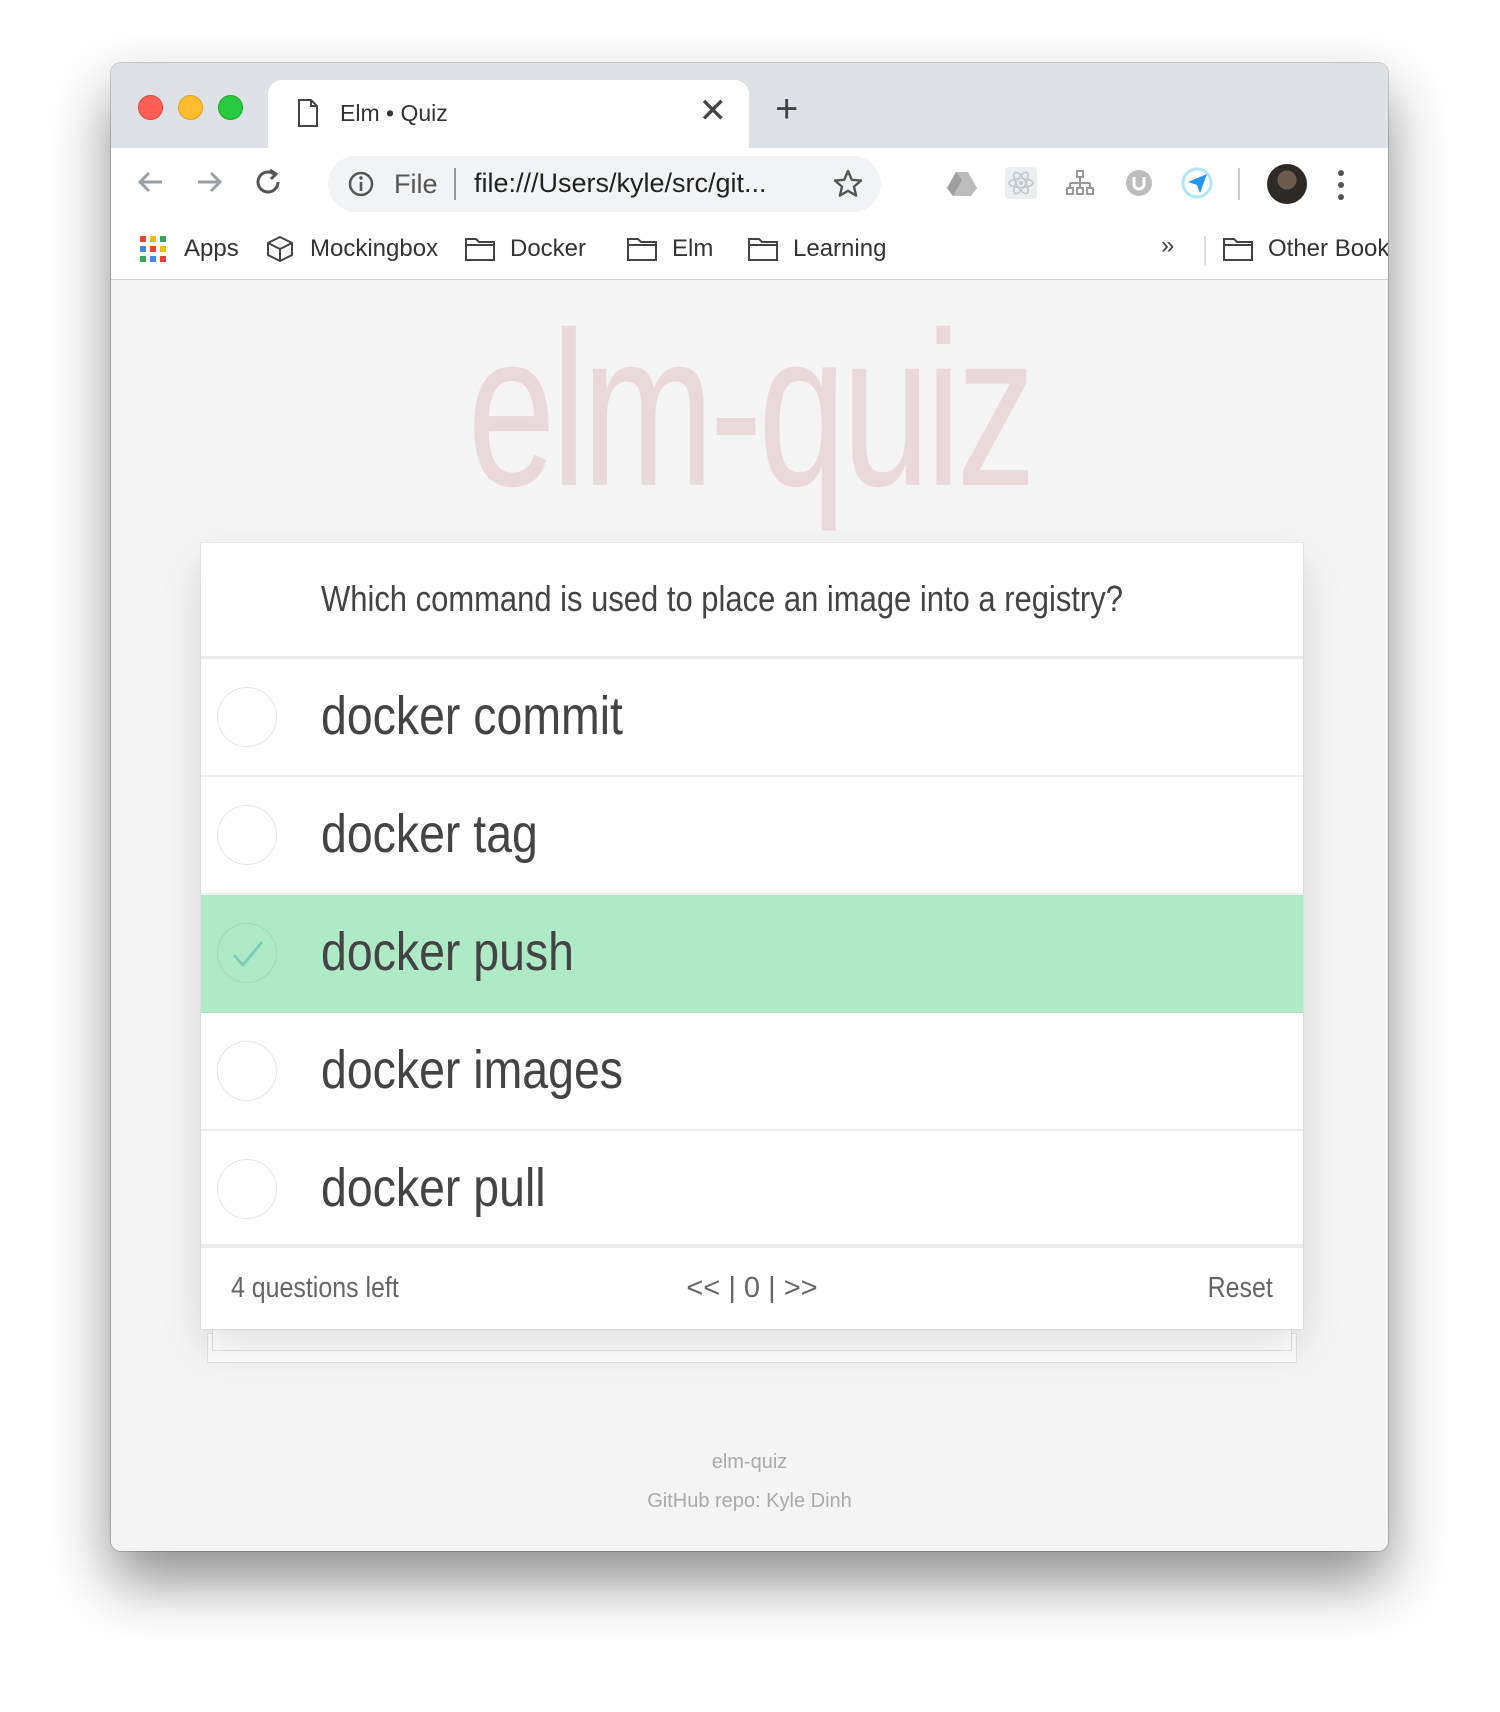 This screenshot has height=1712, width=1500. Describe the element at coordinates (508, 115) in the screenshot. I see `tab-elm-quiz: Elm • Quiz ✕` at that location.